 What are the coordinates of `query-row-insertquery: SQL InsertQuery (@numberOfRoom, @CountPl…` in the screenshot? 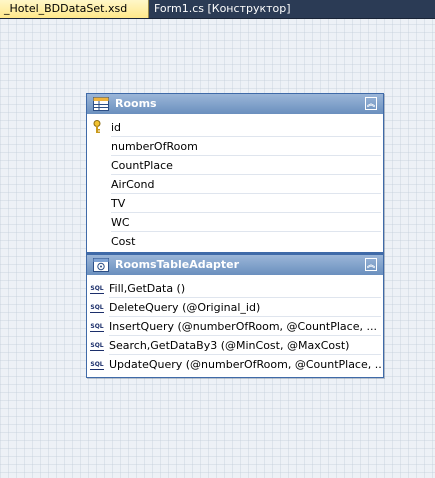 It's located at (235, 326).